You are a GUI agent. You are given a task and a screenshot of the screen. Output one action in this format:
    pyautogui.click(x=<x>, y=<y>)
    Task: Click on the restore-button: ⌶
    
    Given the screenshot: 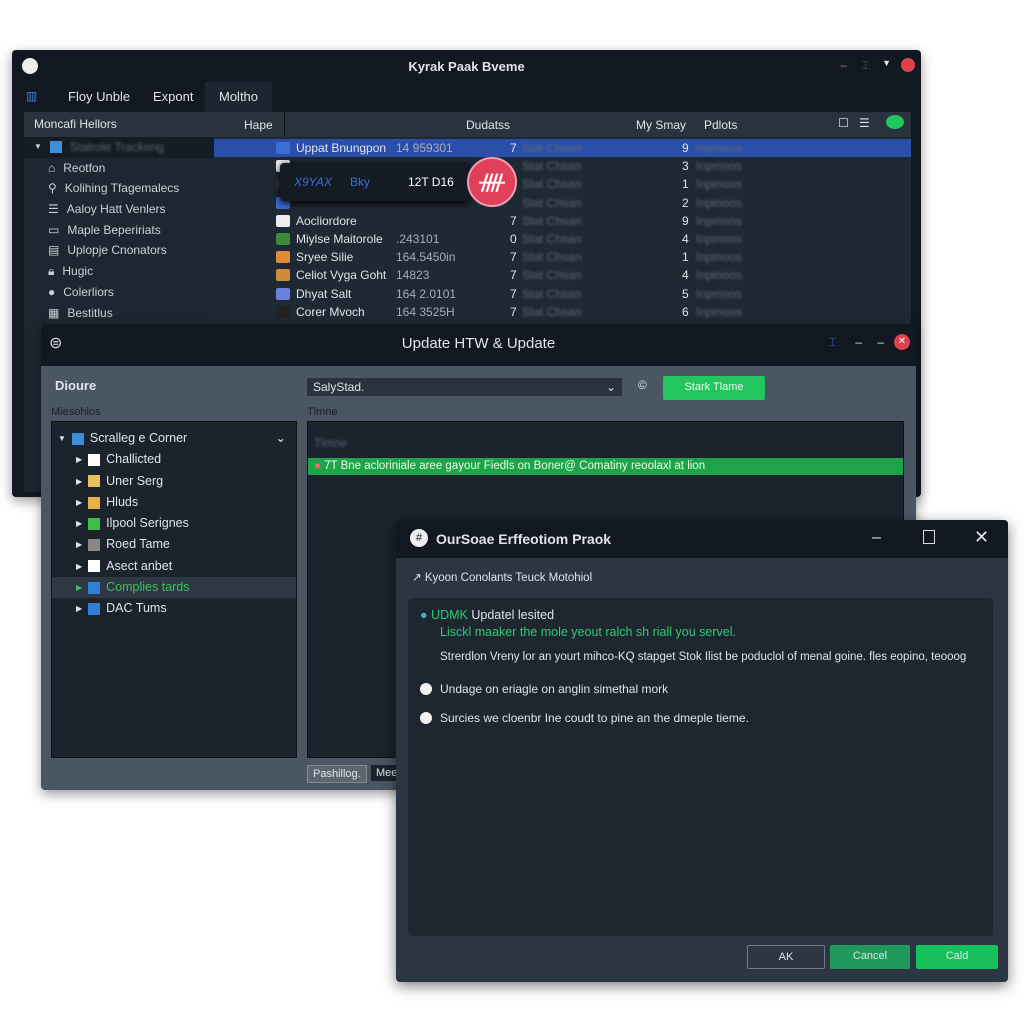 What is the action you would take?
    pyautogui.click(x=865, y=65)
    